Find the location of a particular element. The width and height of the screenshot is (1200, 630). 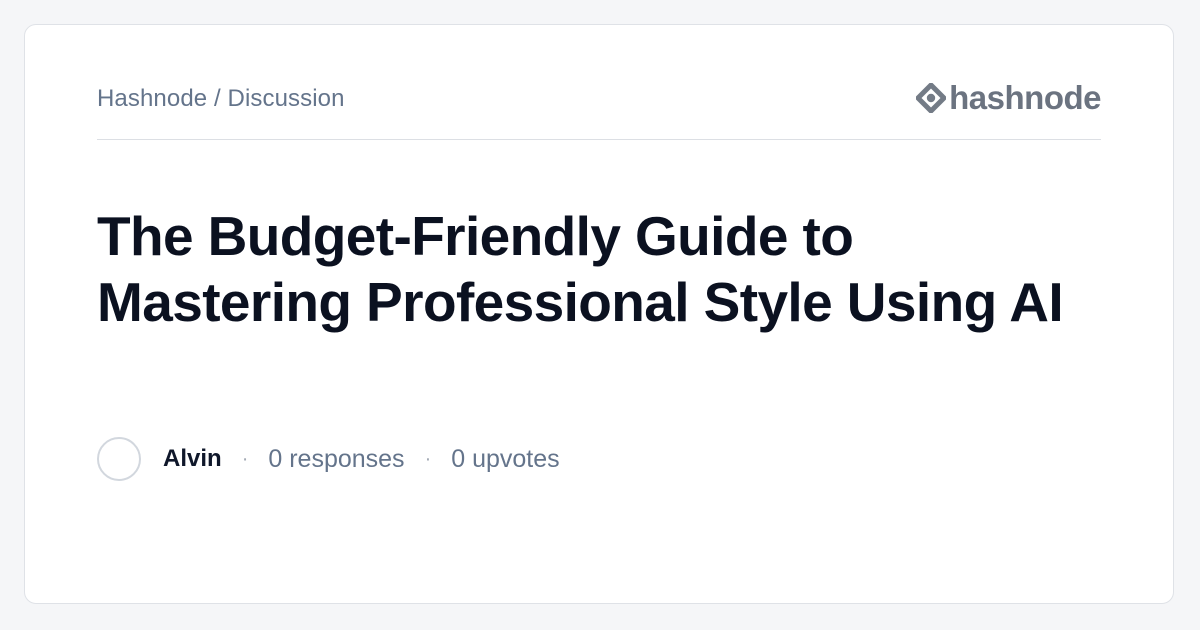

author-avatar is located at coordinates (119, 459).